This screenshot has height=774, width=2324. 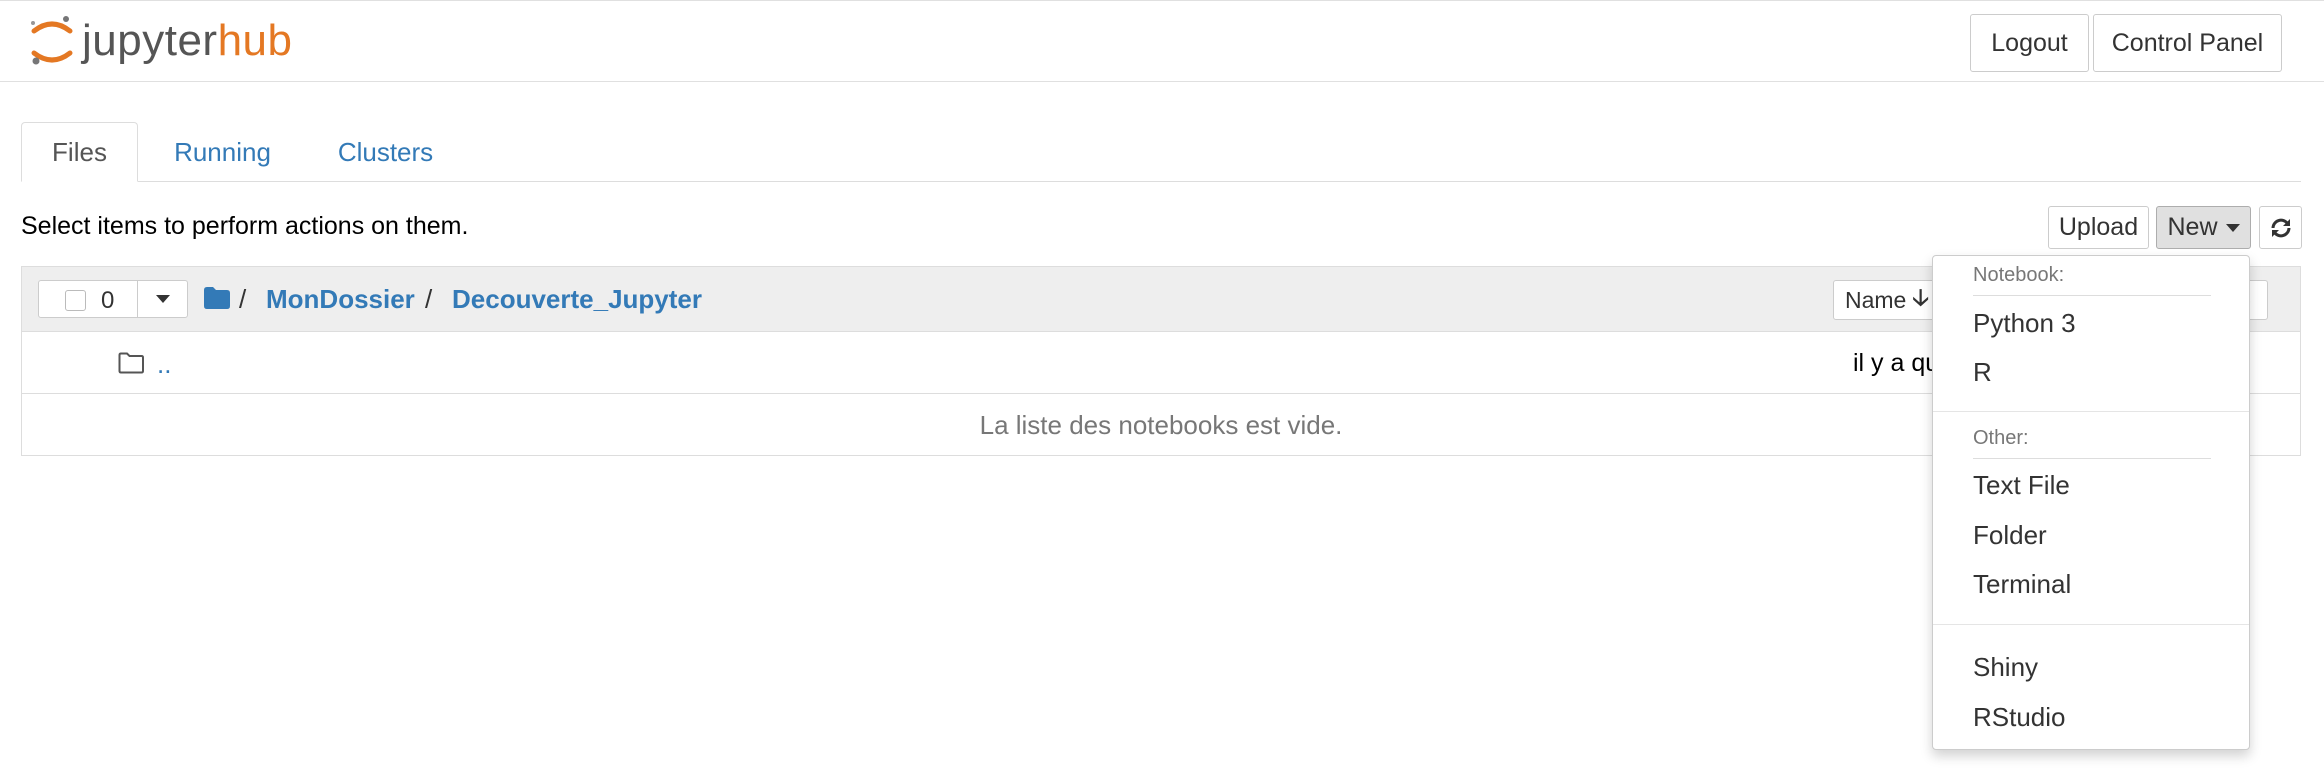 I want to click on upload-button: Upload, so click(x=2098, y=227).